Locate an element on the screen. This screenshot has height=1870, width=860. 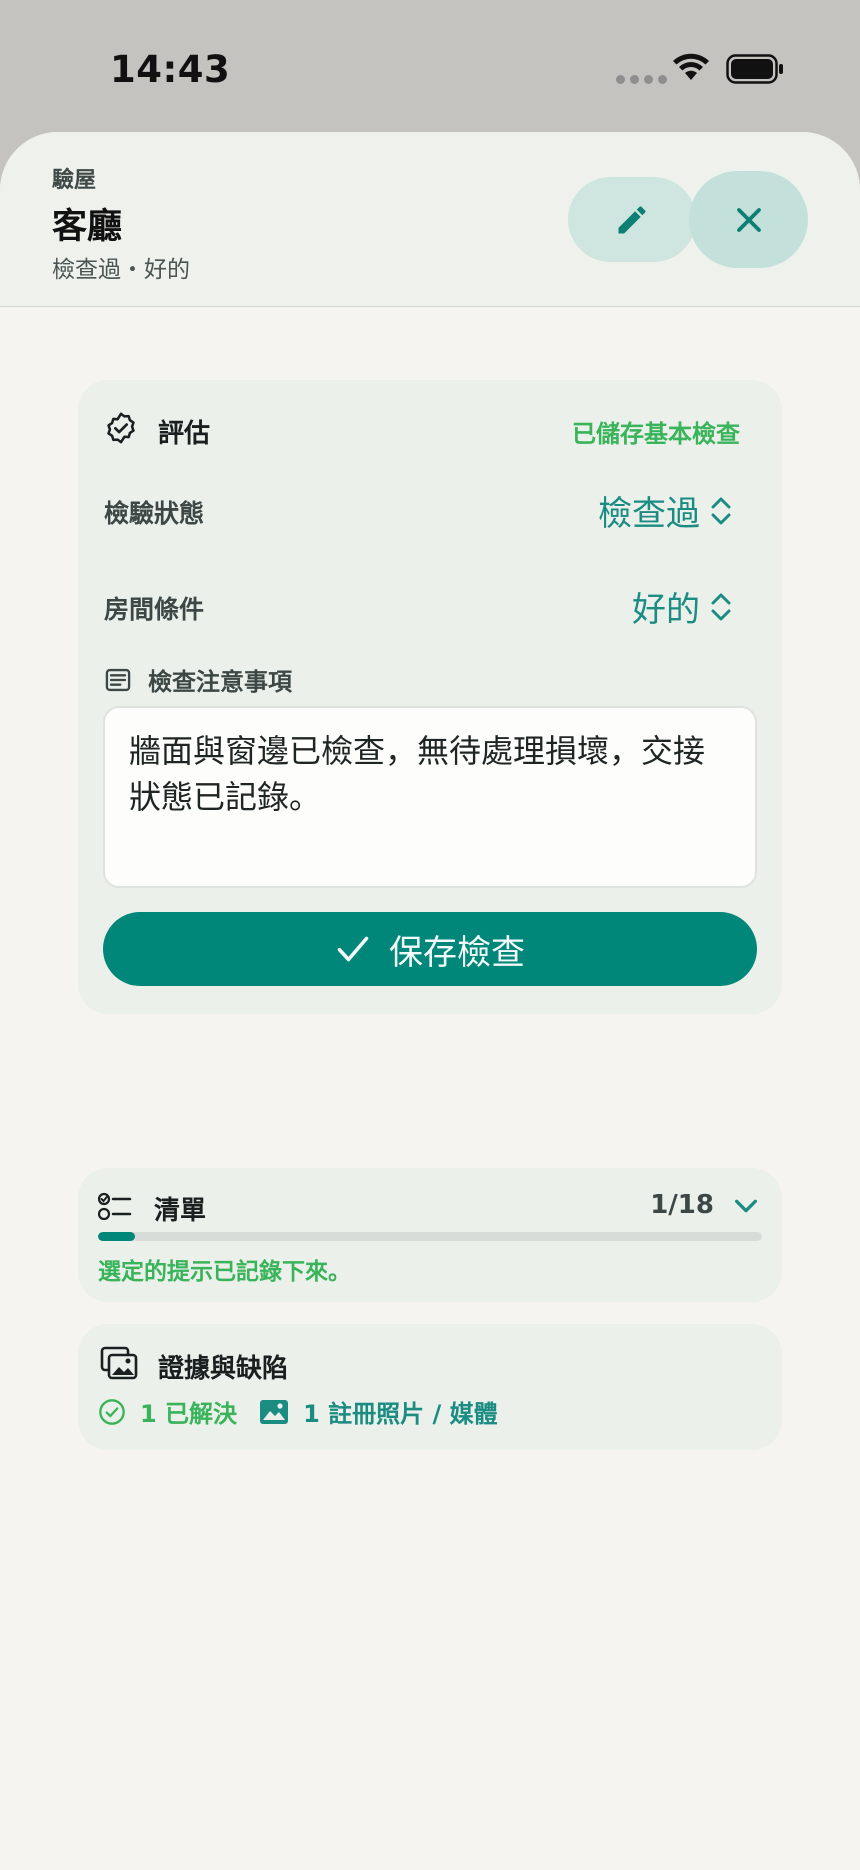
chevron-down-icon is located at coordinates (746, 1206).